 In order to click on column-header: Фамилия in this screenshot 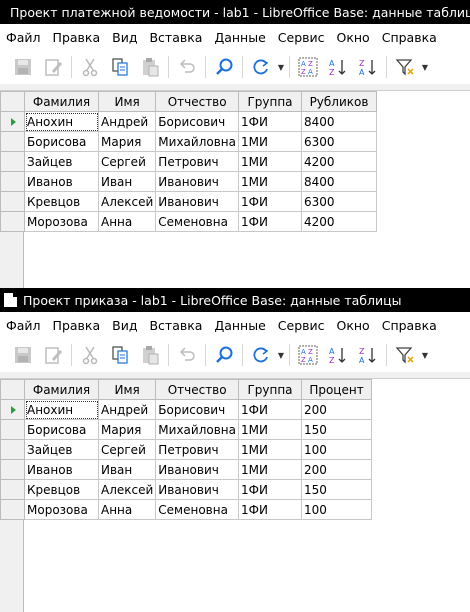, I will do `click(61, 101)`.